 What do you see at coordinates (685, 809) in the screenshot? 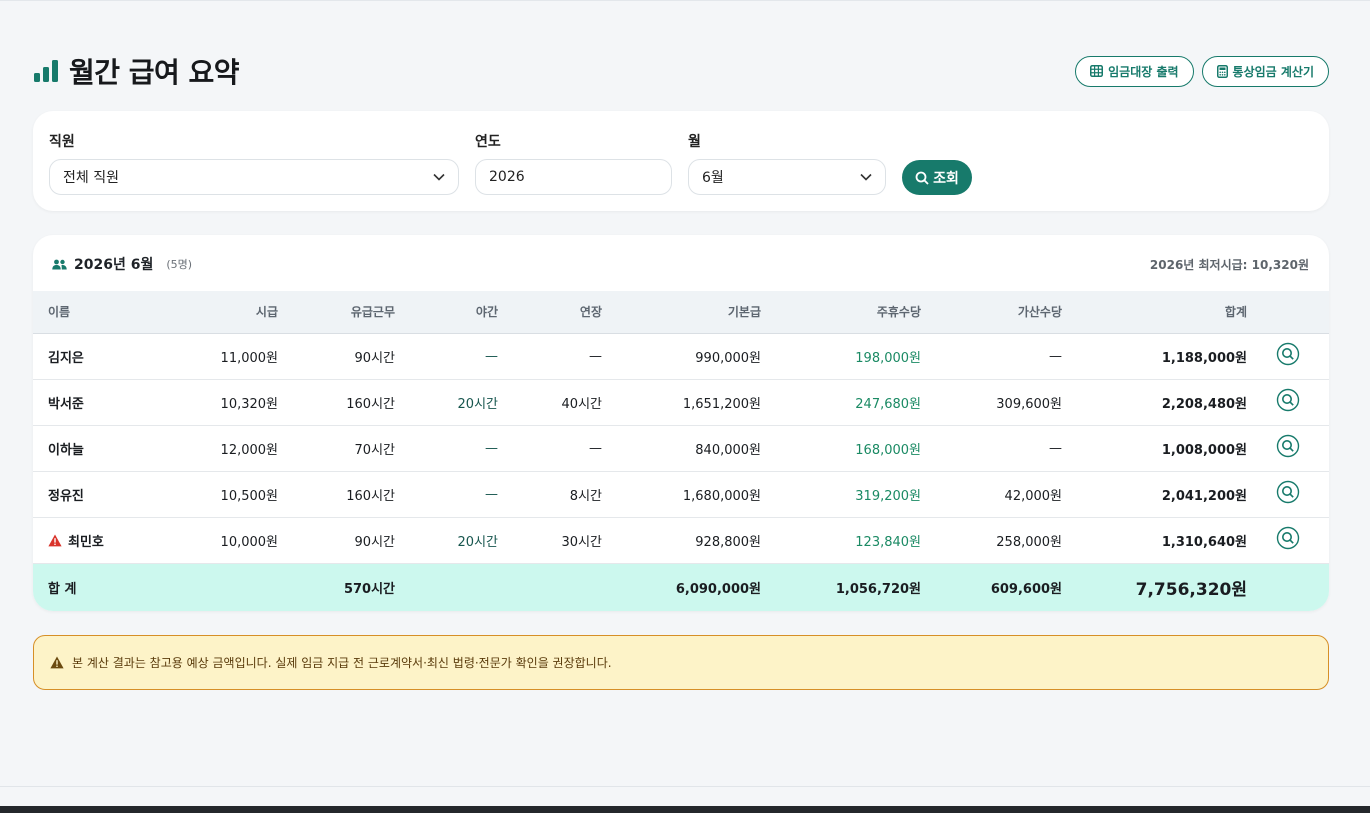
I see `footer-bar` at bounding box center [685, 809].